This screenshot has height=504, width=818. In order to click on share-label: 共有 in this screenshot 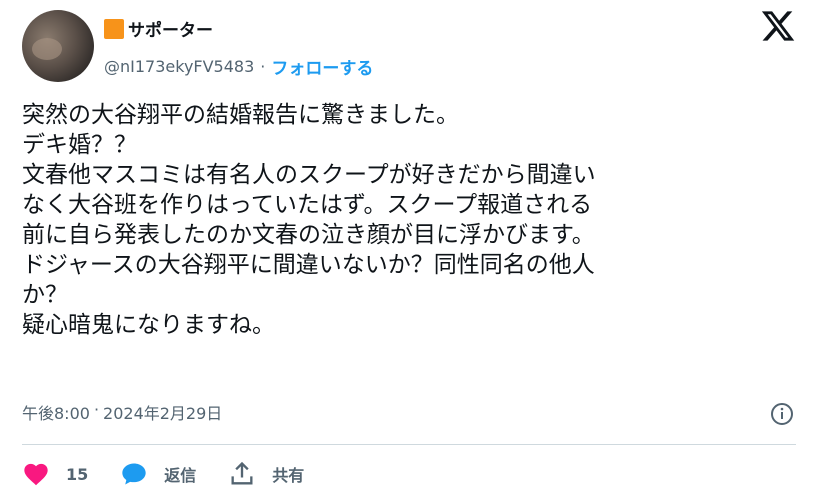, I will do `click(288, 475)`.